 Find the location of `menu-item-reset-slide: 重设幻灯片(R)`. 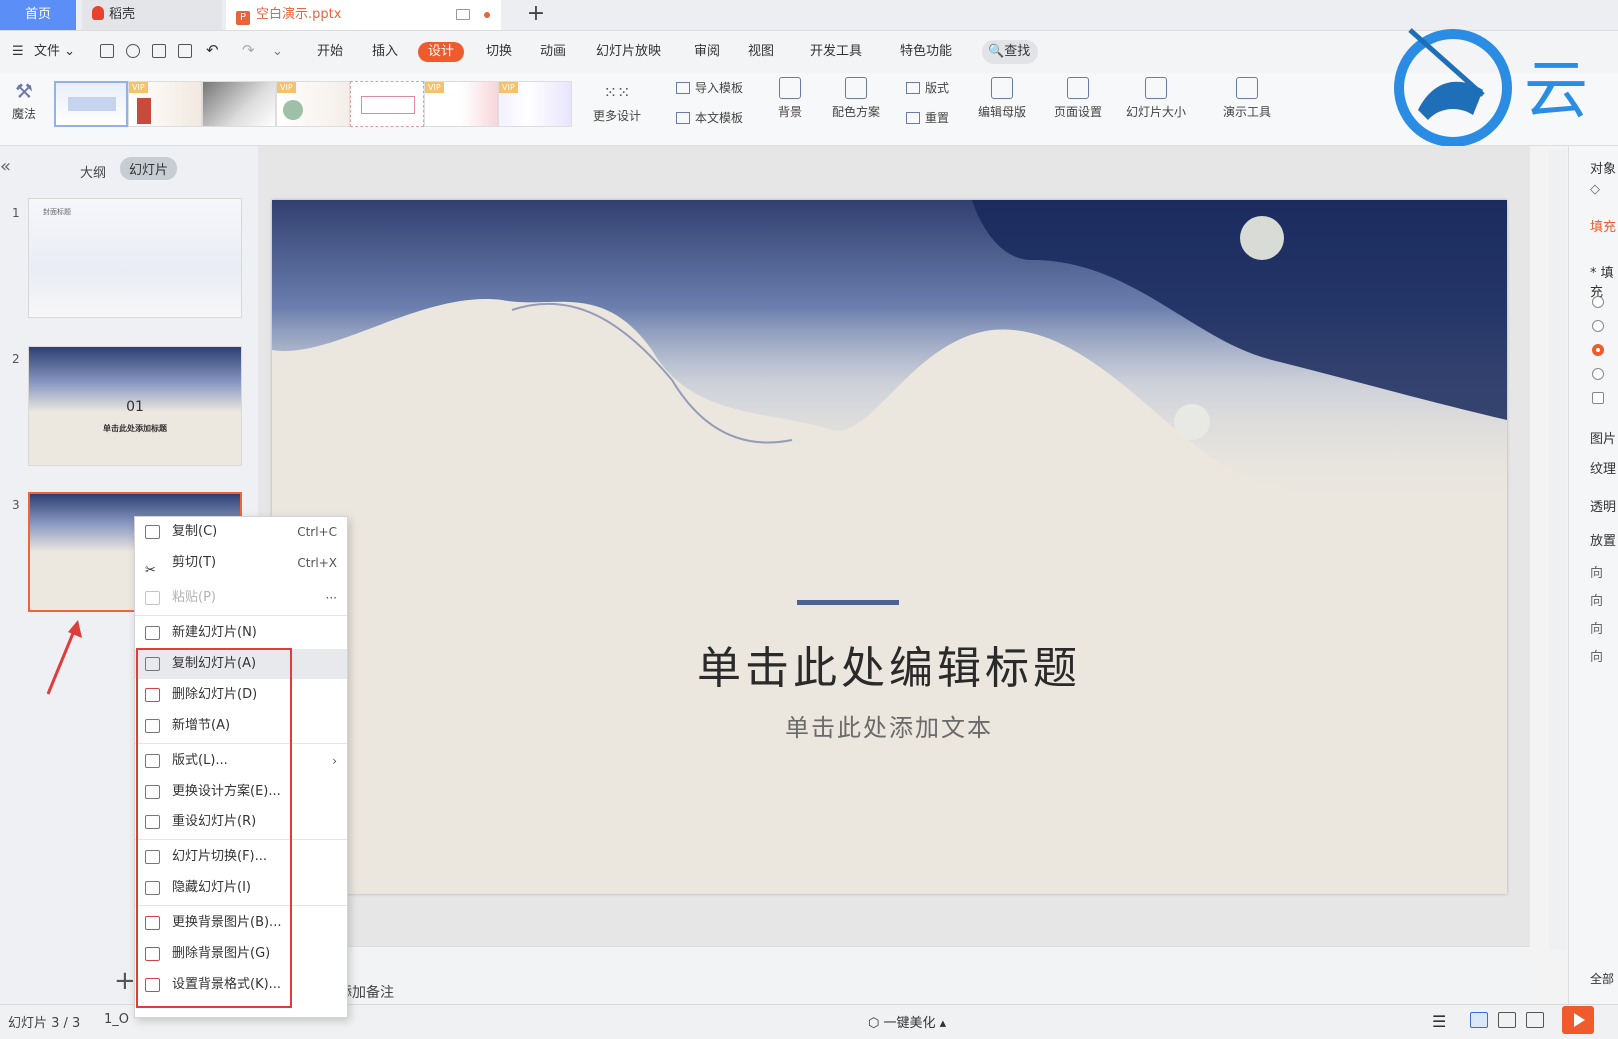

menu-item-reset-slide: 重设幻灯片(R) is located at coordinates (241, 822).